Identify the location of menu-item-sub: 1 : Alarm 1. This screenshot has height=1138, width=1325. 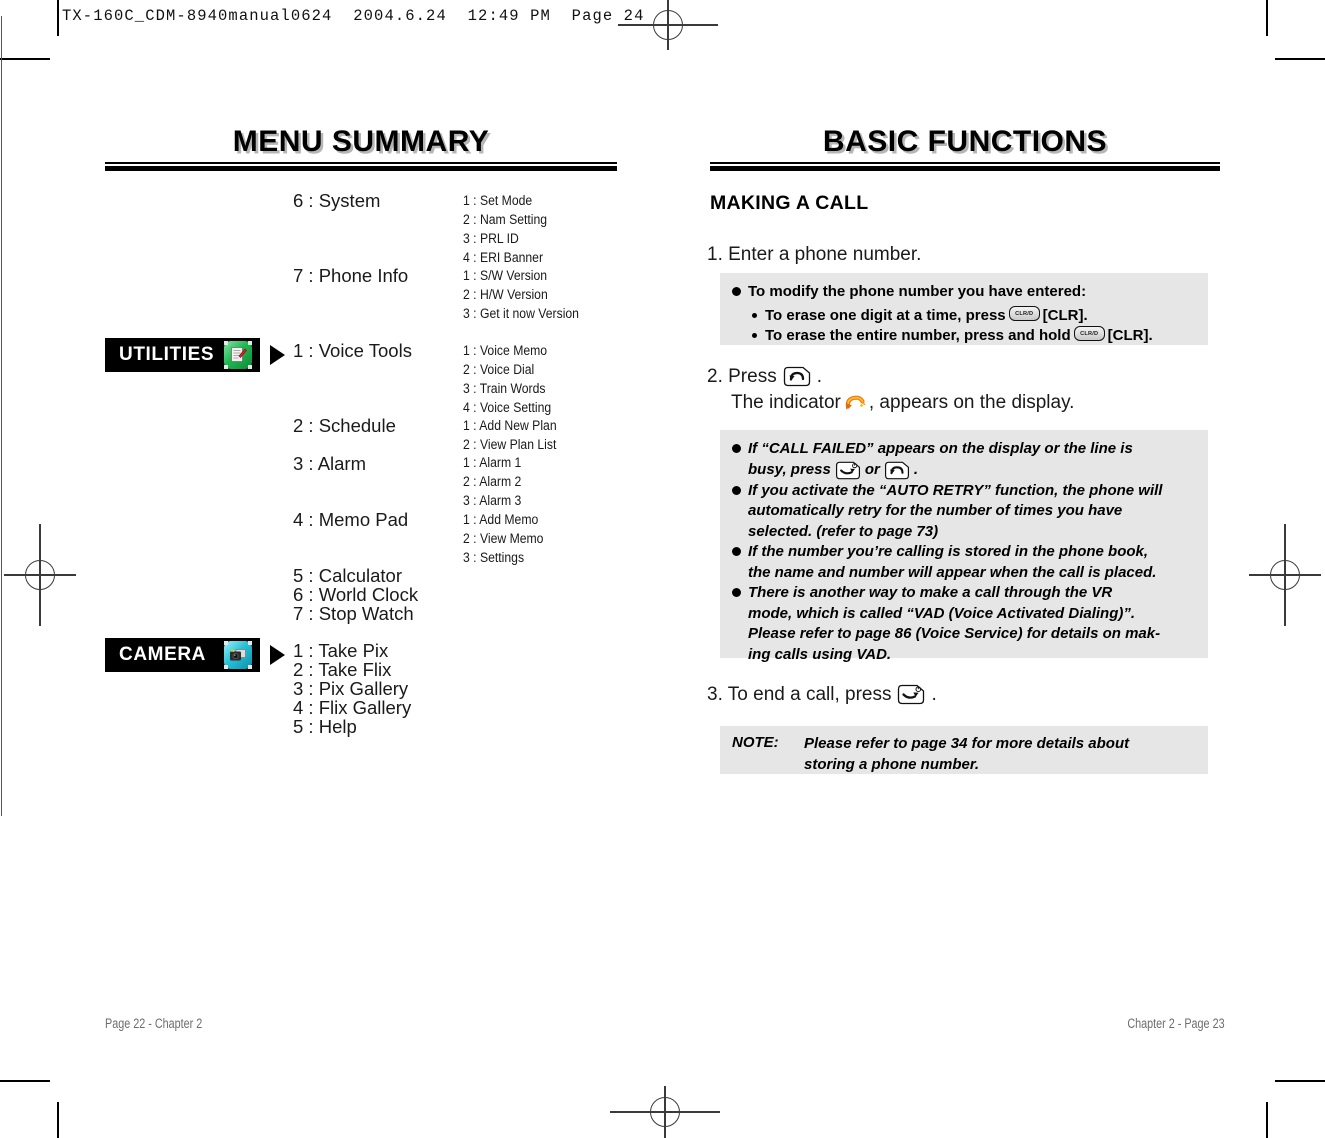
(492, 463).